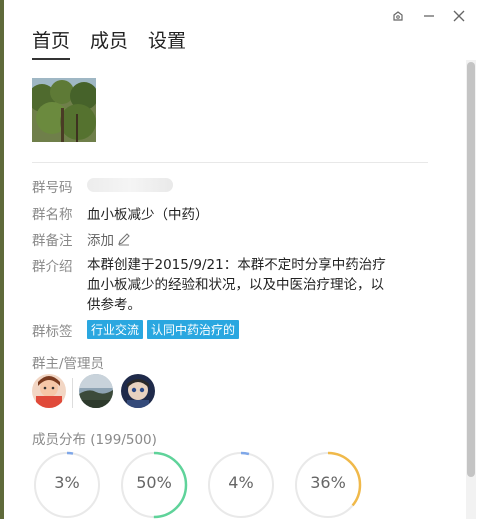 The height and width of the screenshot is (524, 479). I want to click on remark-add-button: 添加, so click(109, 239).